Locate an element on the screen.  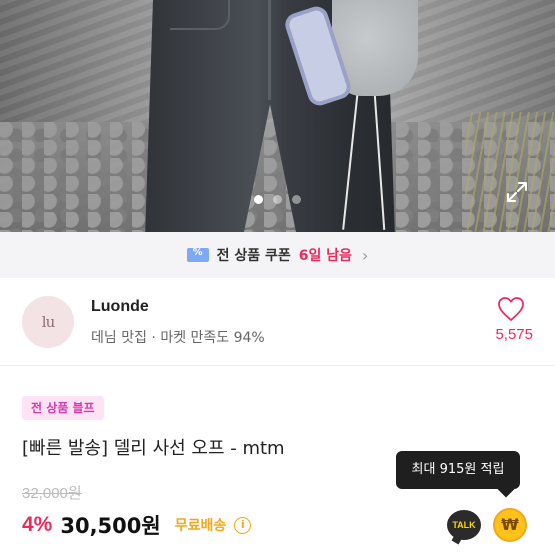
coupon-banner: 전 상품 쿠폰 6일 남음 › is located at coordinates (277, 255).